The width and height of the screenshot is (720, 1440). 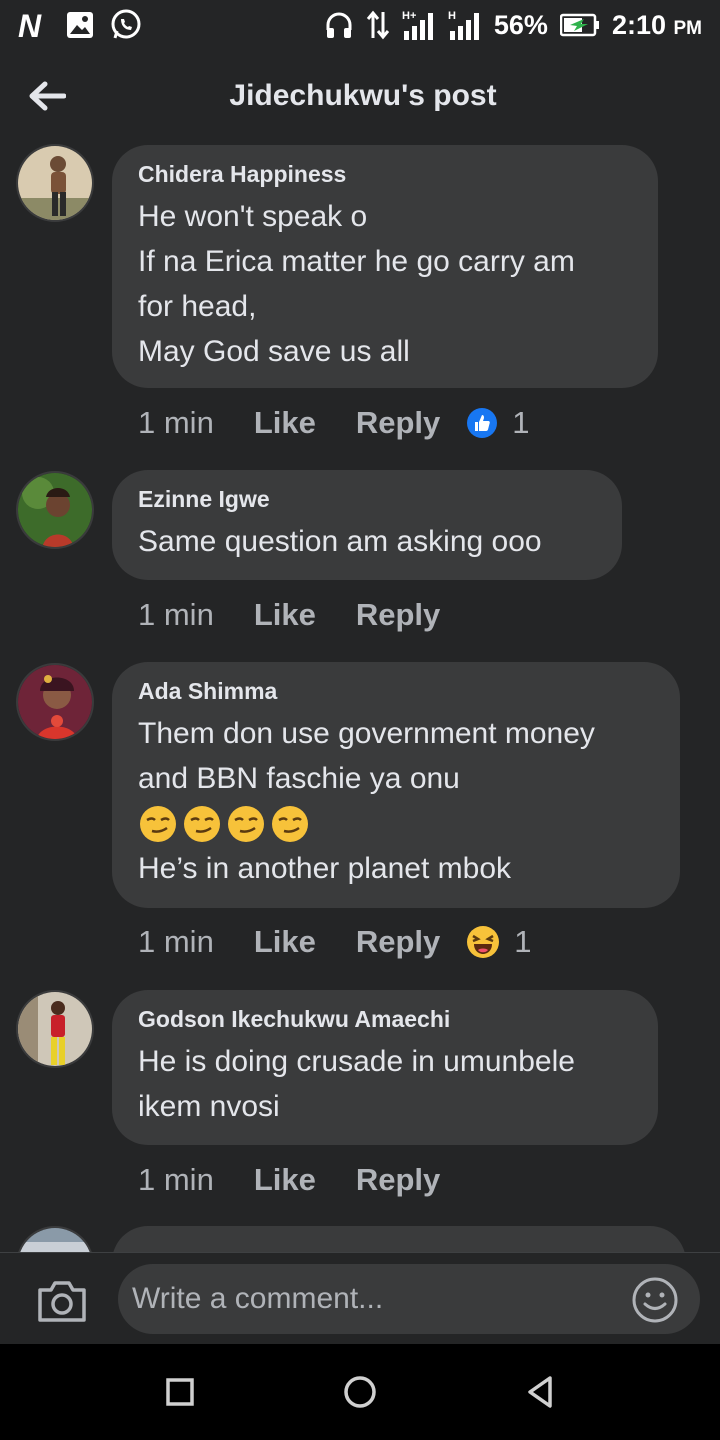 What do you see at coordinates (396, 823) in the screenshot?
I see `emoji-row` at bounding box center [396, 823].